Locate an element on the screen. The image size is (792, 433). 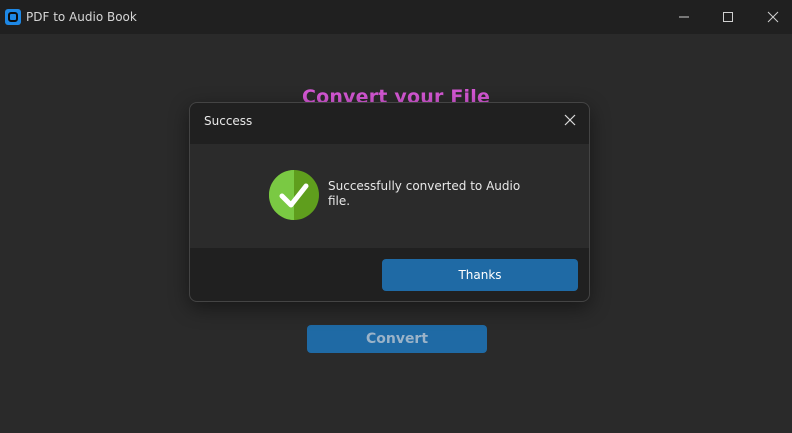
minimize-button is located at coordinates (684, 17).